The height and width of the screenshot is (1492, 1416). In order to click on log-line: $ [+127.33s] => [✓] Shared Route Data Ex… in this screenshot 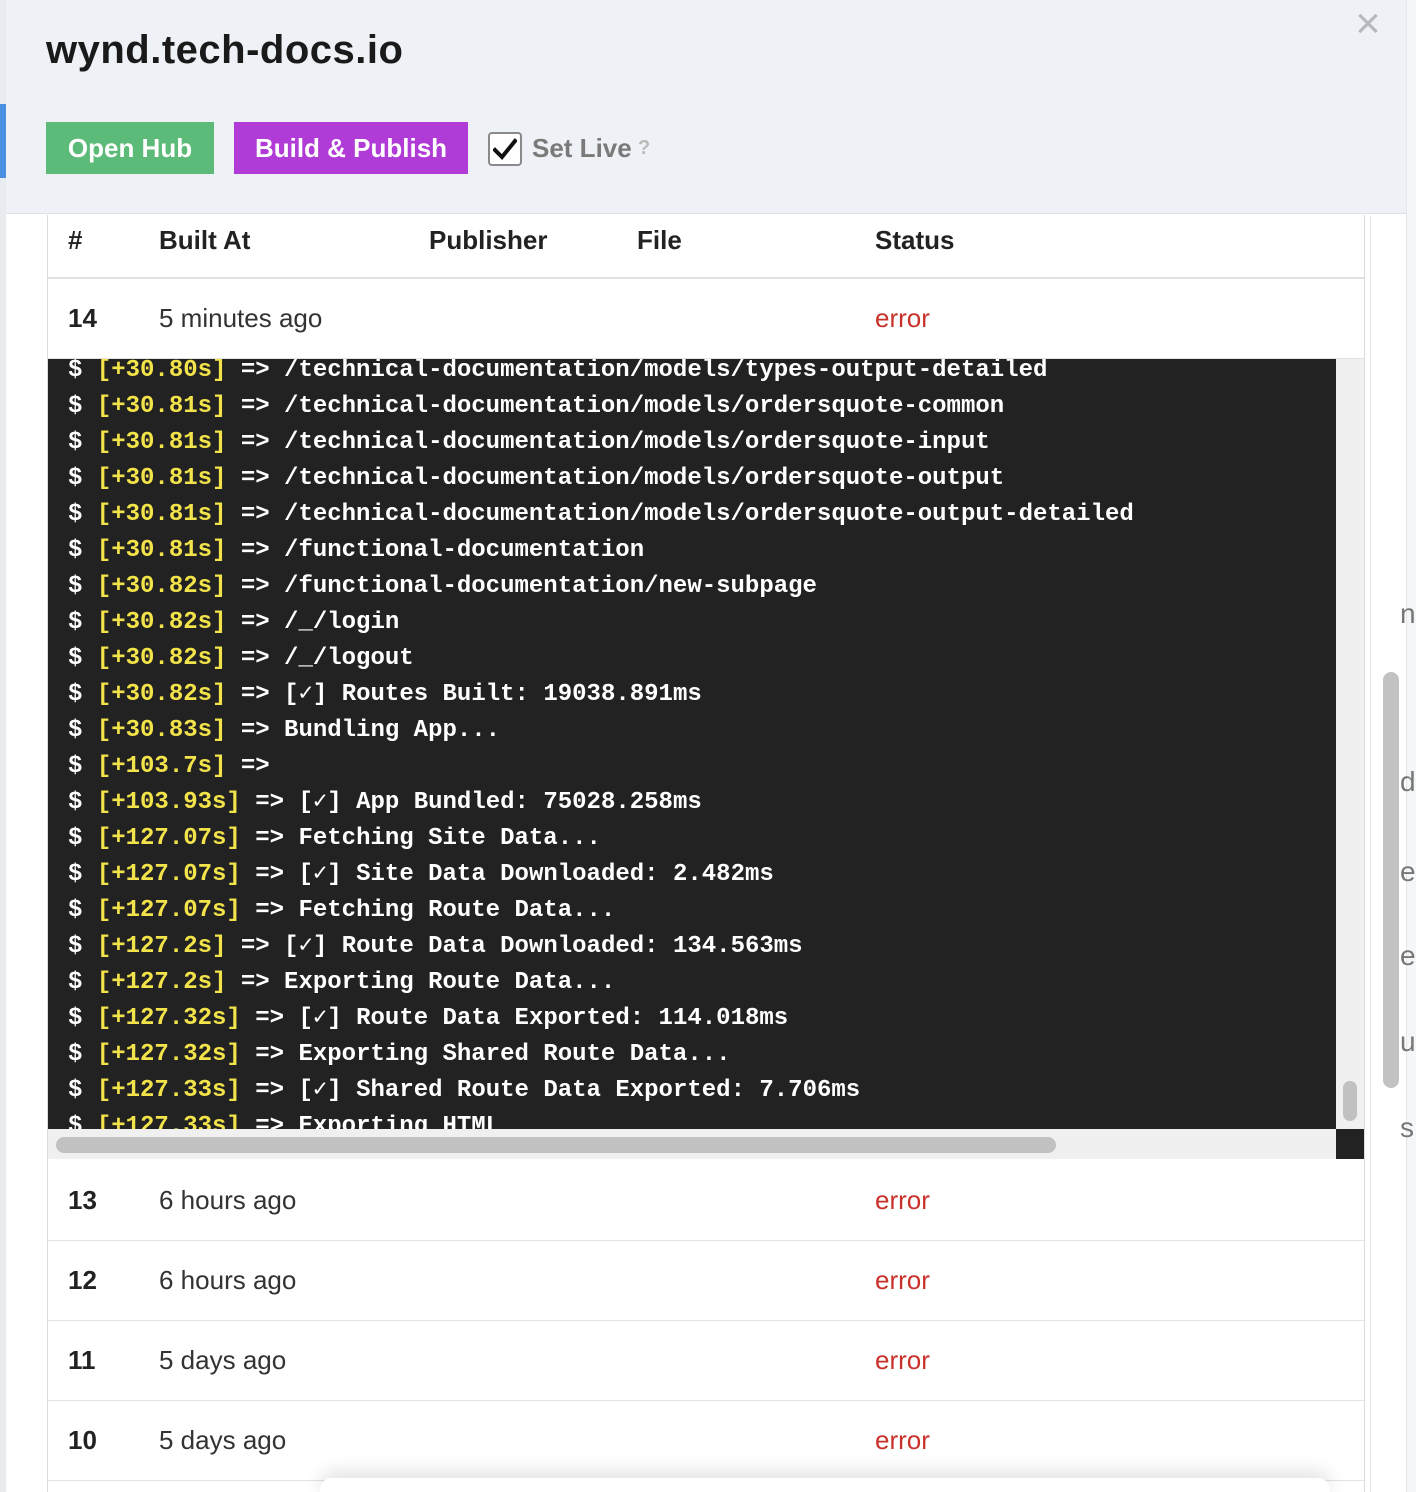, I will do `click(601, 1091)`.